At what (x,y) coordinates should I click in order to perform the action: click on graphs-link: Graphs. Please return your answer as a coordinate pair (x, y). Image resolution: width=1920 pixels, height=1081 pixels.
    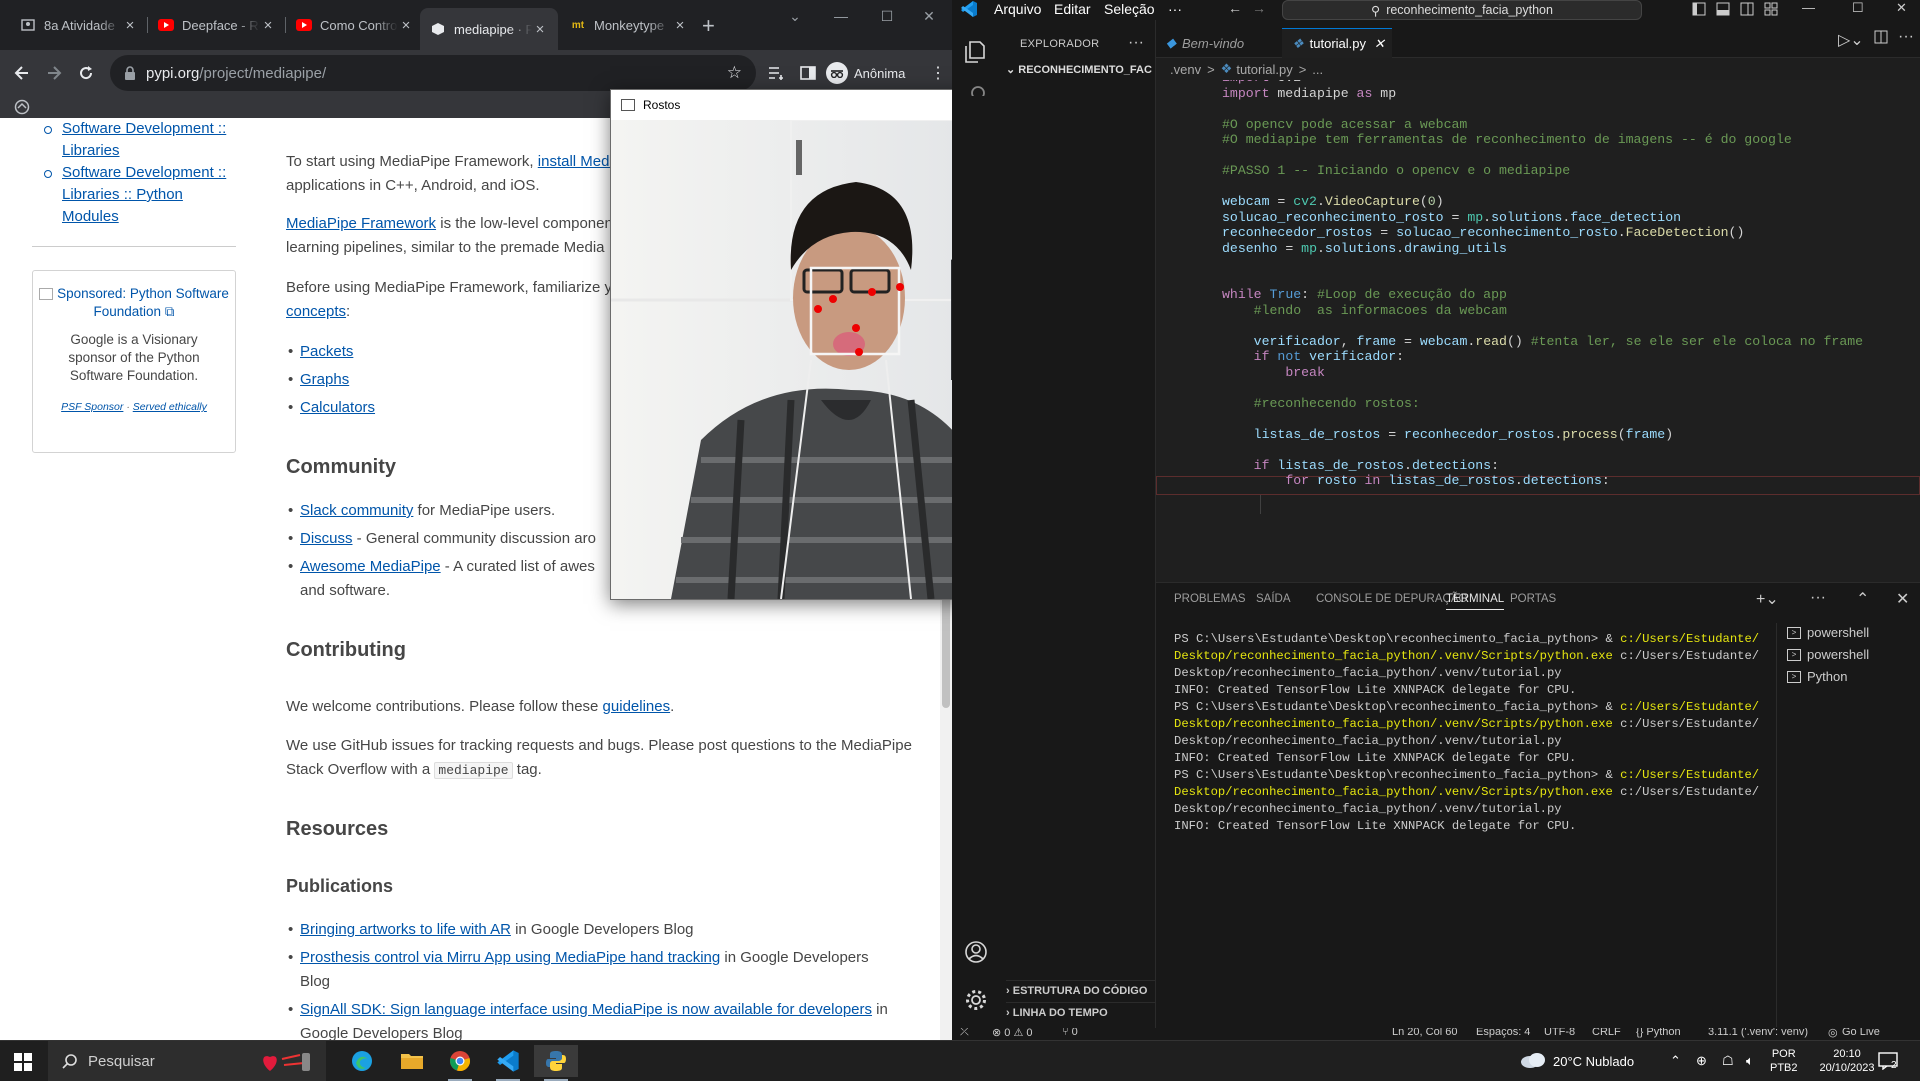
    Looking at the image, I should click on (324, 379).